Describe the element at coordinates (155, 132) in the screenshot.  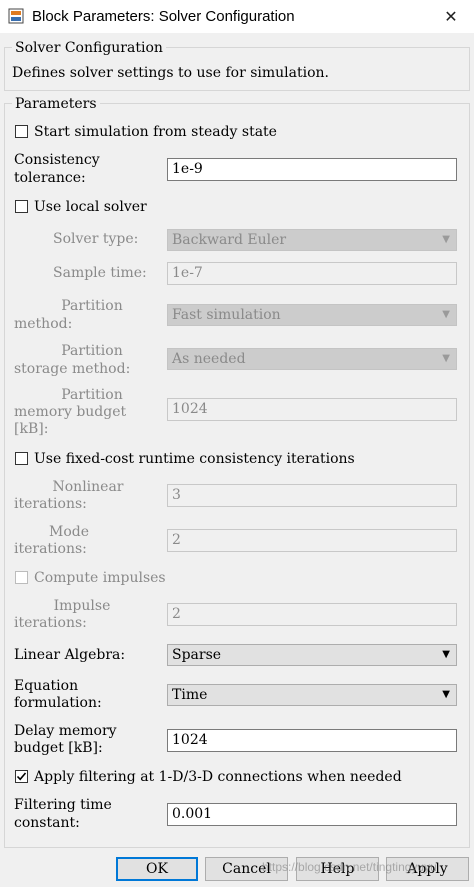
I see `start-steady-state-label: Start simulation from steady state` at that location.